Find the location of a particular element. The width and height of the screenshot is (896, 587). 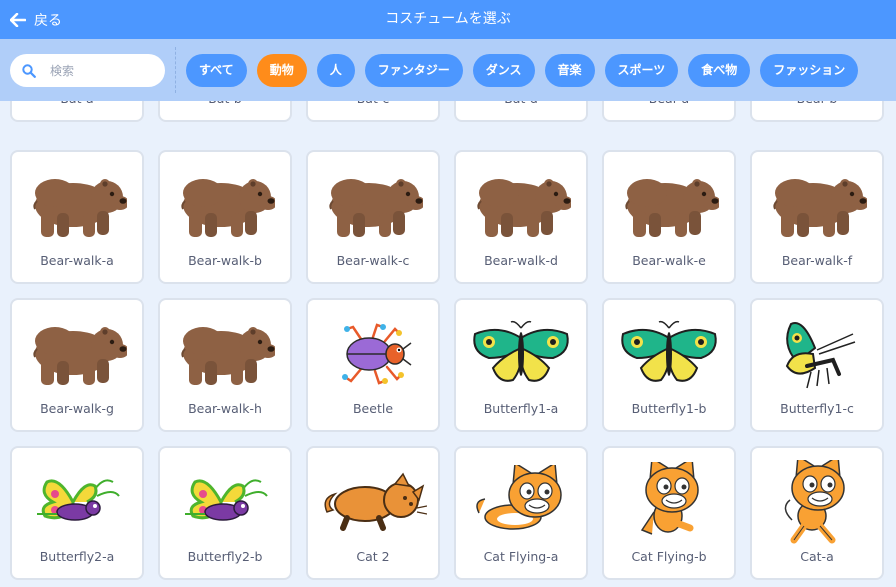

costume-tile: Butterfly1-a is located at coordinates (521, 365).